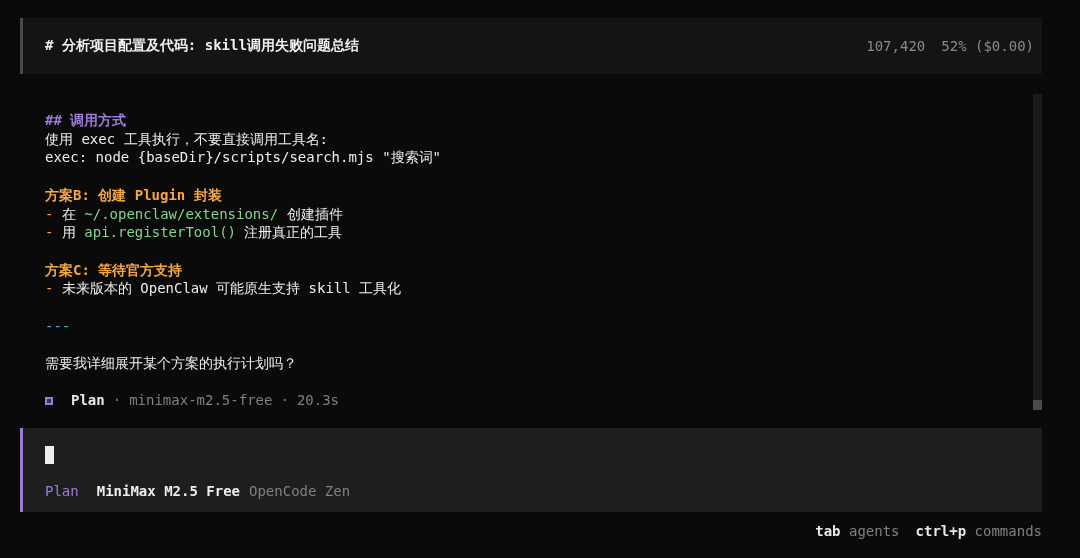 The width and height of the screenshot is (1080, 558). Describe the element at coordinates (49, 455) in the screenshot. I see `text-cursor` at that location.